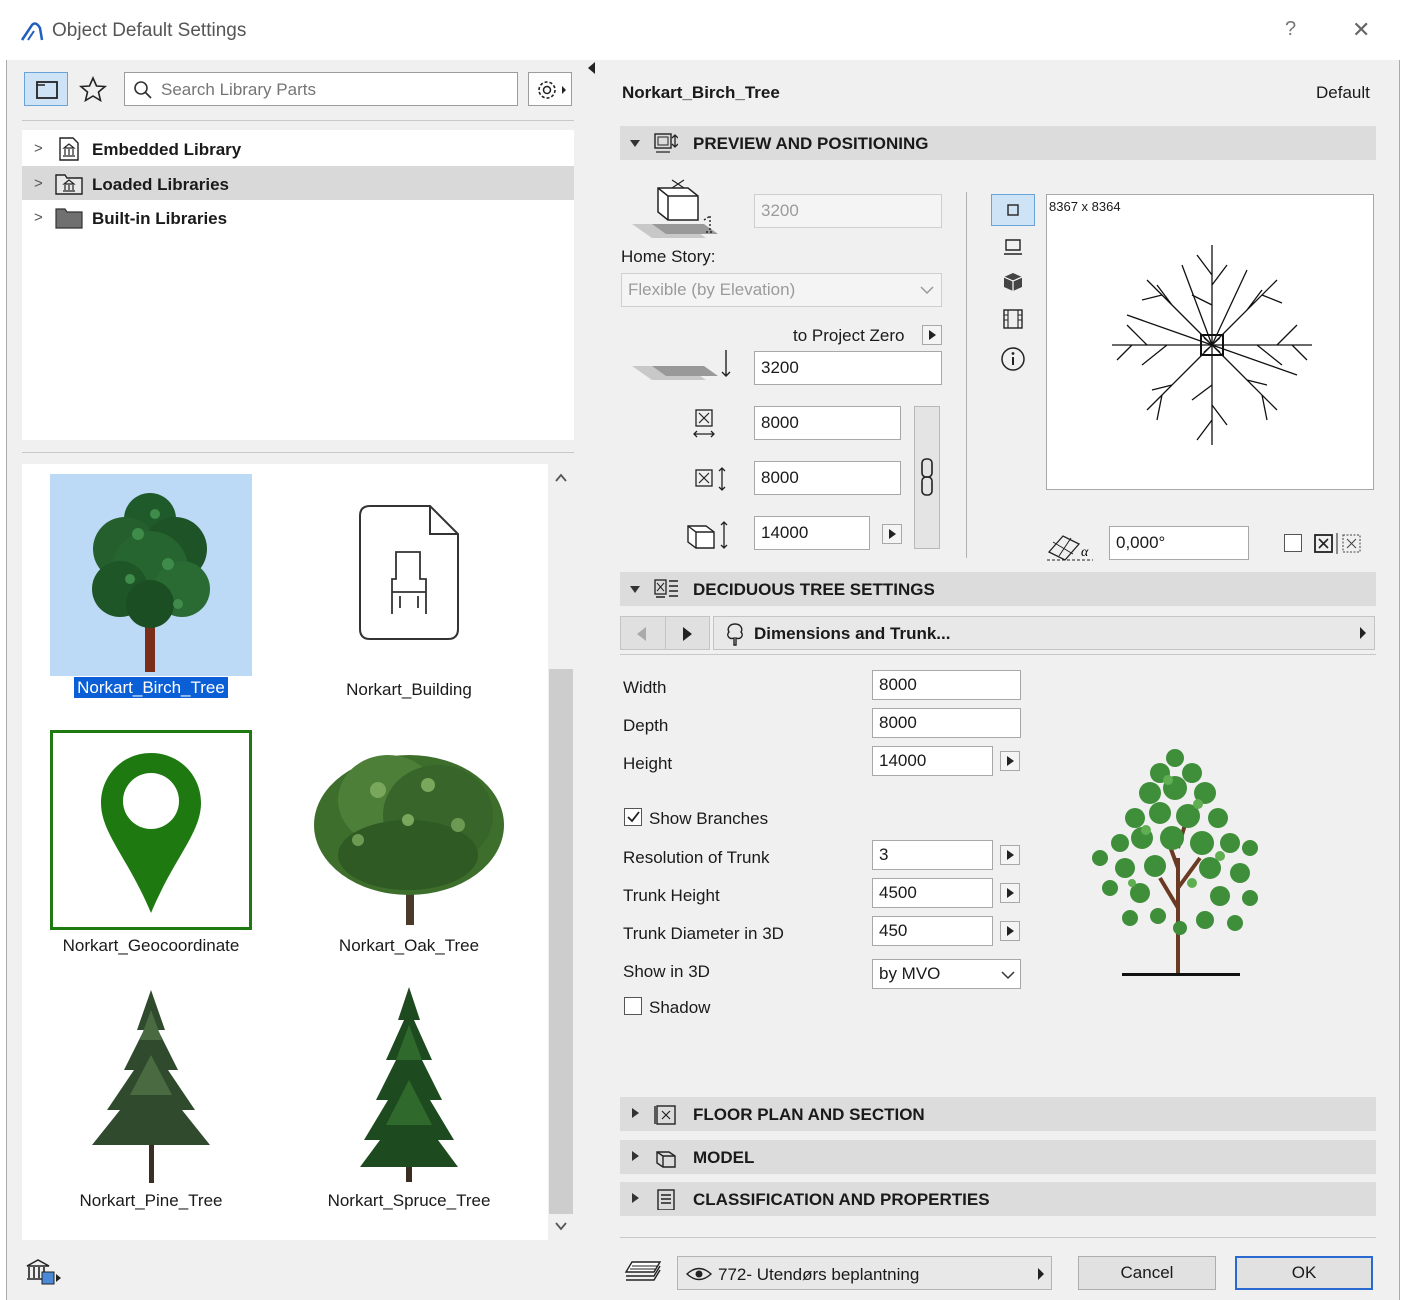 The height and width of the screenshot is (1300, 1404). I want to click on home-story-label: Home Story:, so click(668, 256).